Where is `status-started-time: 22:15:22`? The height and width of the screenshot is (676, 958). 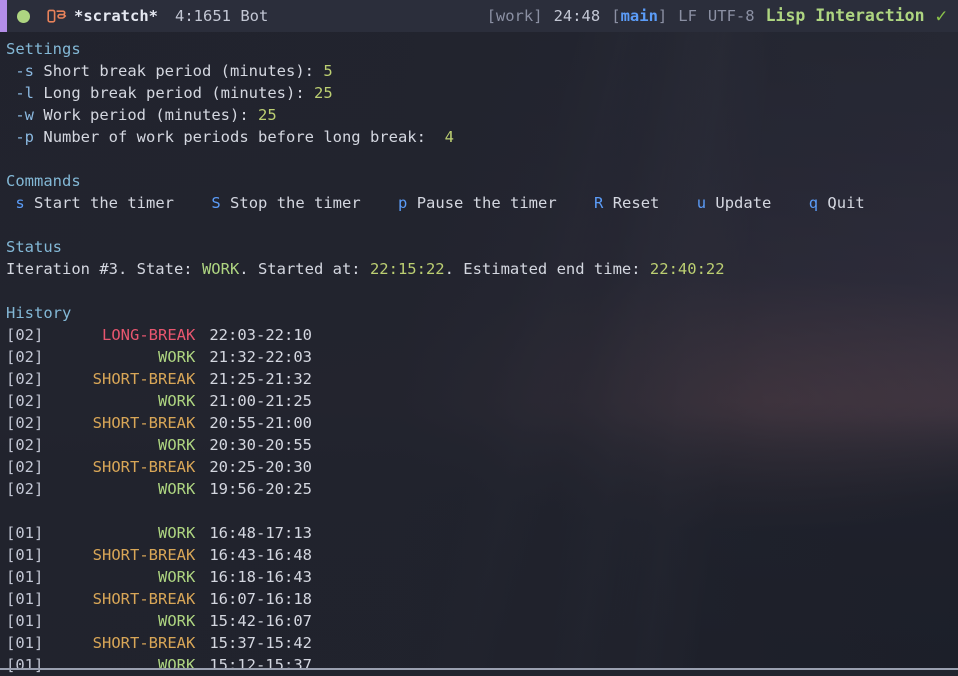 status-started-time: 22:15:22 is located at coordinates (407, 269).